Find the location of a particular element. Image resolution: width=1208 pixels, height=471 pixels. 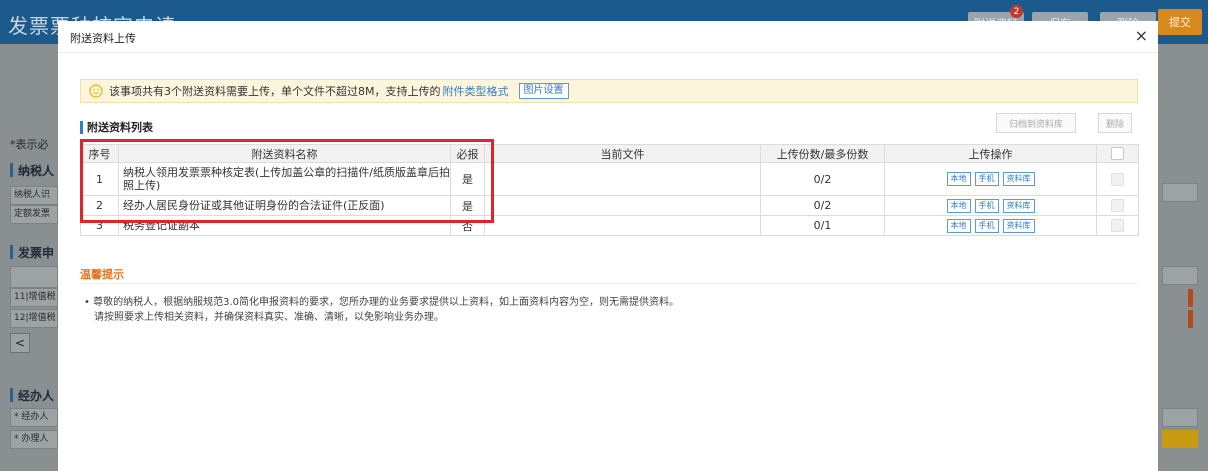

row-name: 经办人居民身份证或其他证明身份的合法证件(正反面) is located at coordinates (284, 205).